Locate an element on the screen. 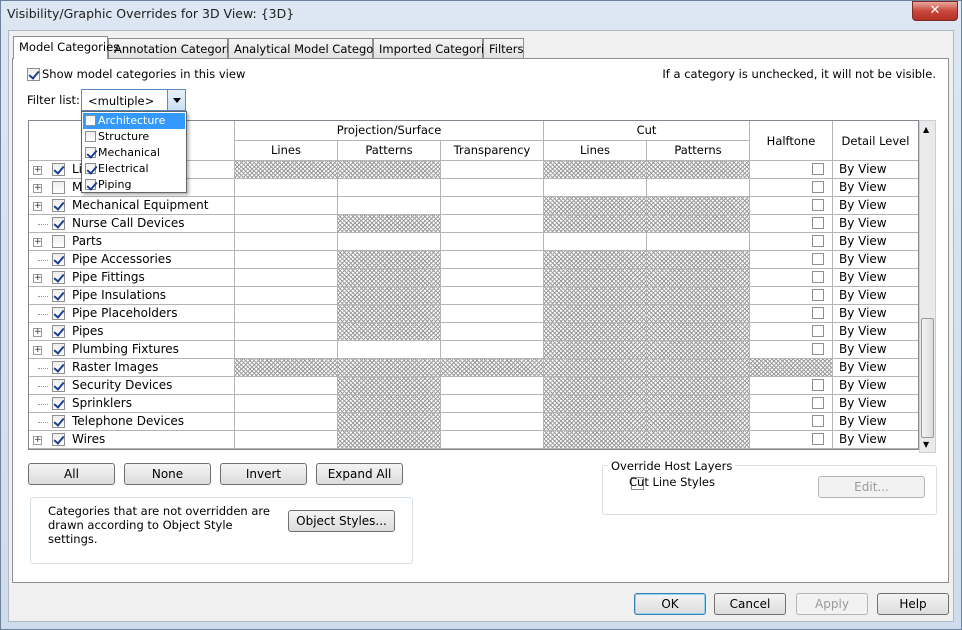 The height and width of the screenshot is (630, 962). table-row: Raster Images By View is located at coordinates (473, 368).